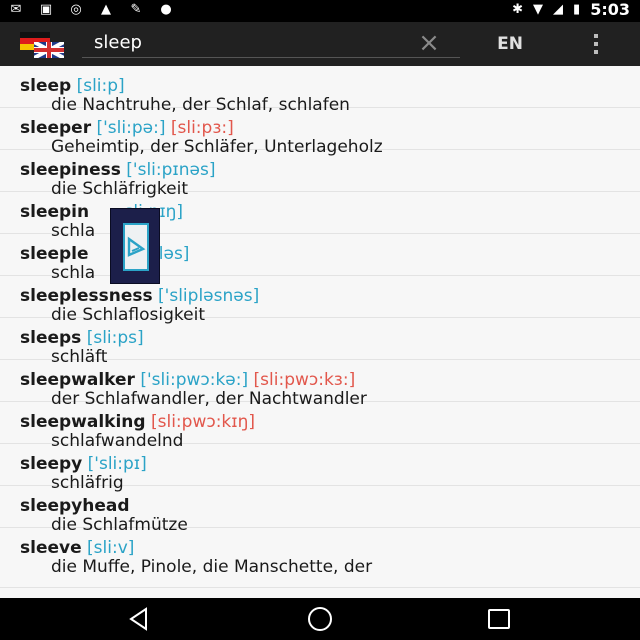 Image resolution: width=640 pixels, height=640 pixels. Describe the element at coordinates (610, 9) in the screenshot. I see `status-time: 5:03` at that location.